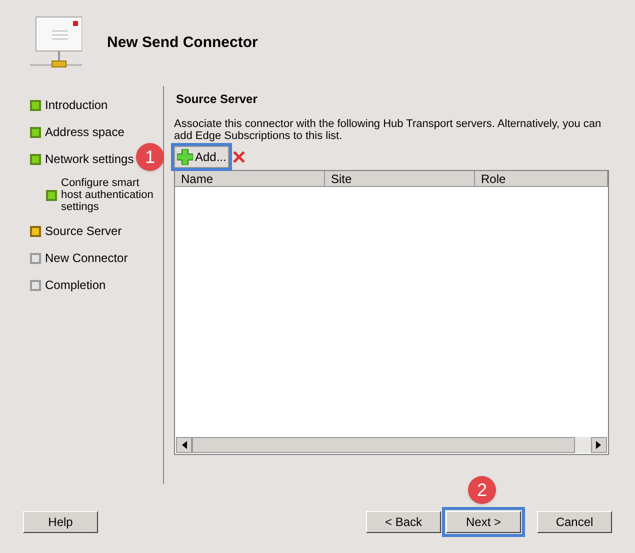 The height and width of the screenshot is (553, 635). I want to click on wizard-step: Introduction, so click(76, 105).